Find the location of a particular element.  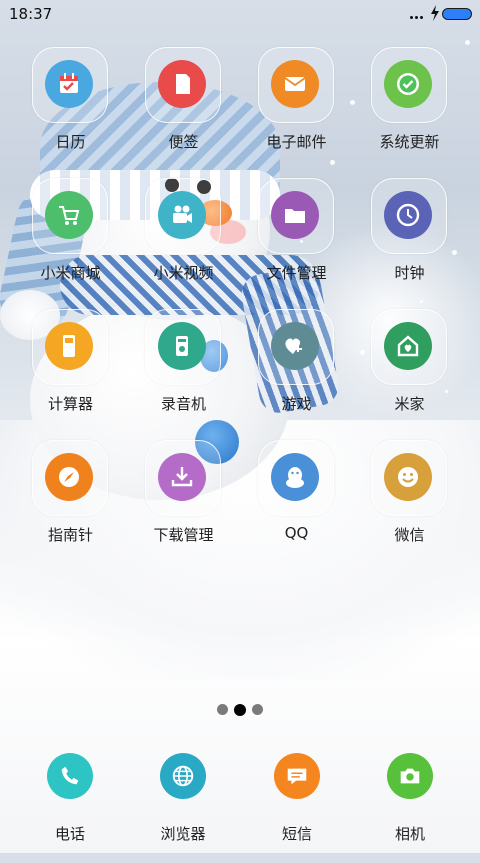

status-bar: 18:37 is located at coordinates (240, 15).